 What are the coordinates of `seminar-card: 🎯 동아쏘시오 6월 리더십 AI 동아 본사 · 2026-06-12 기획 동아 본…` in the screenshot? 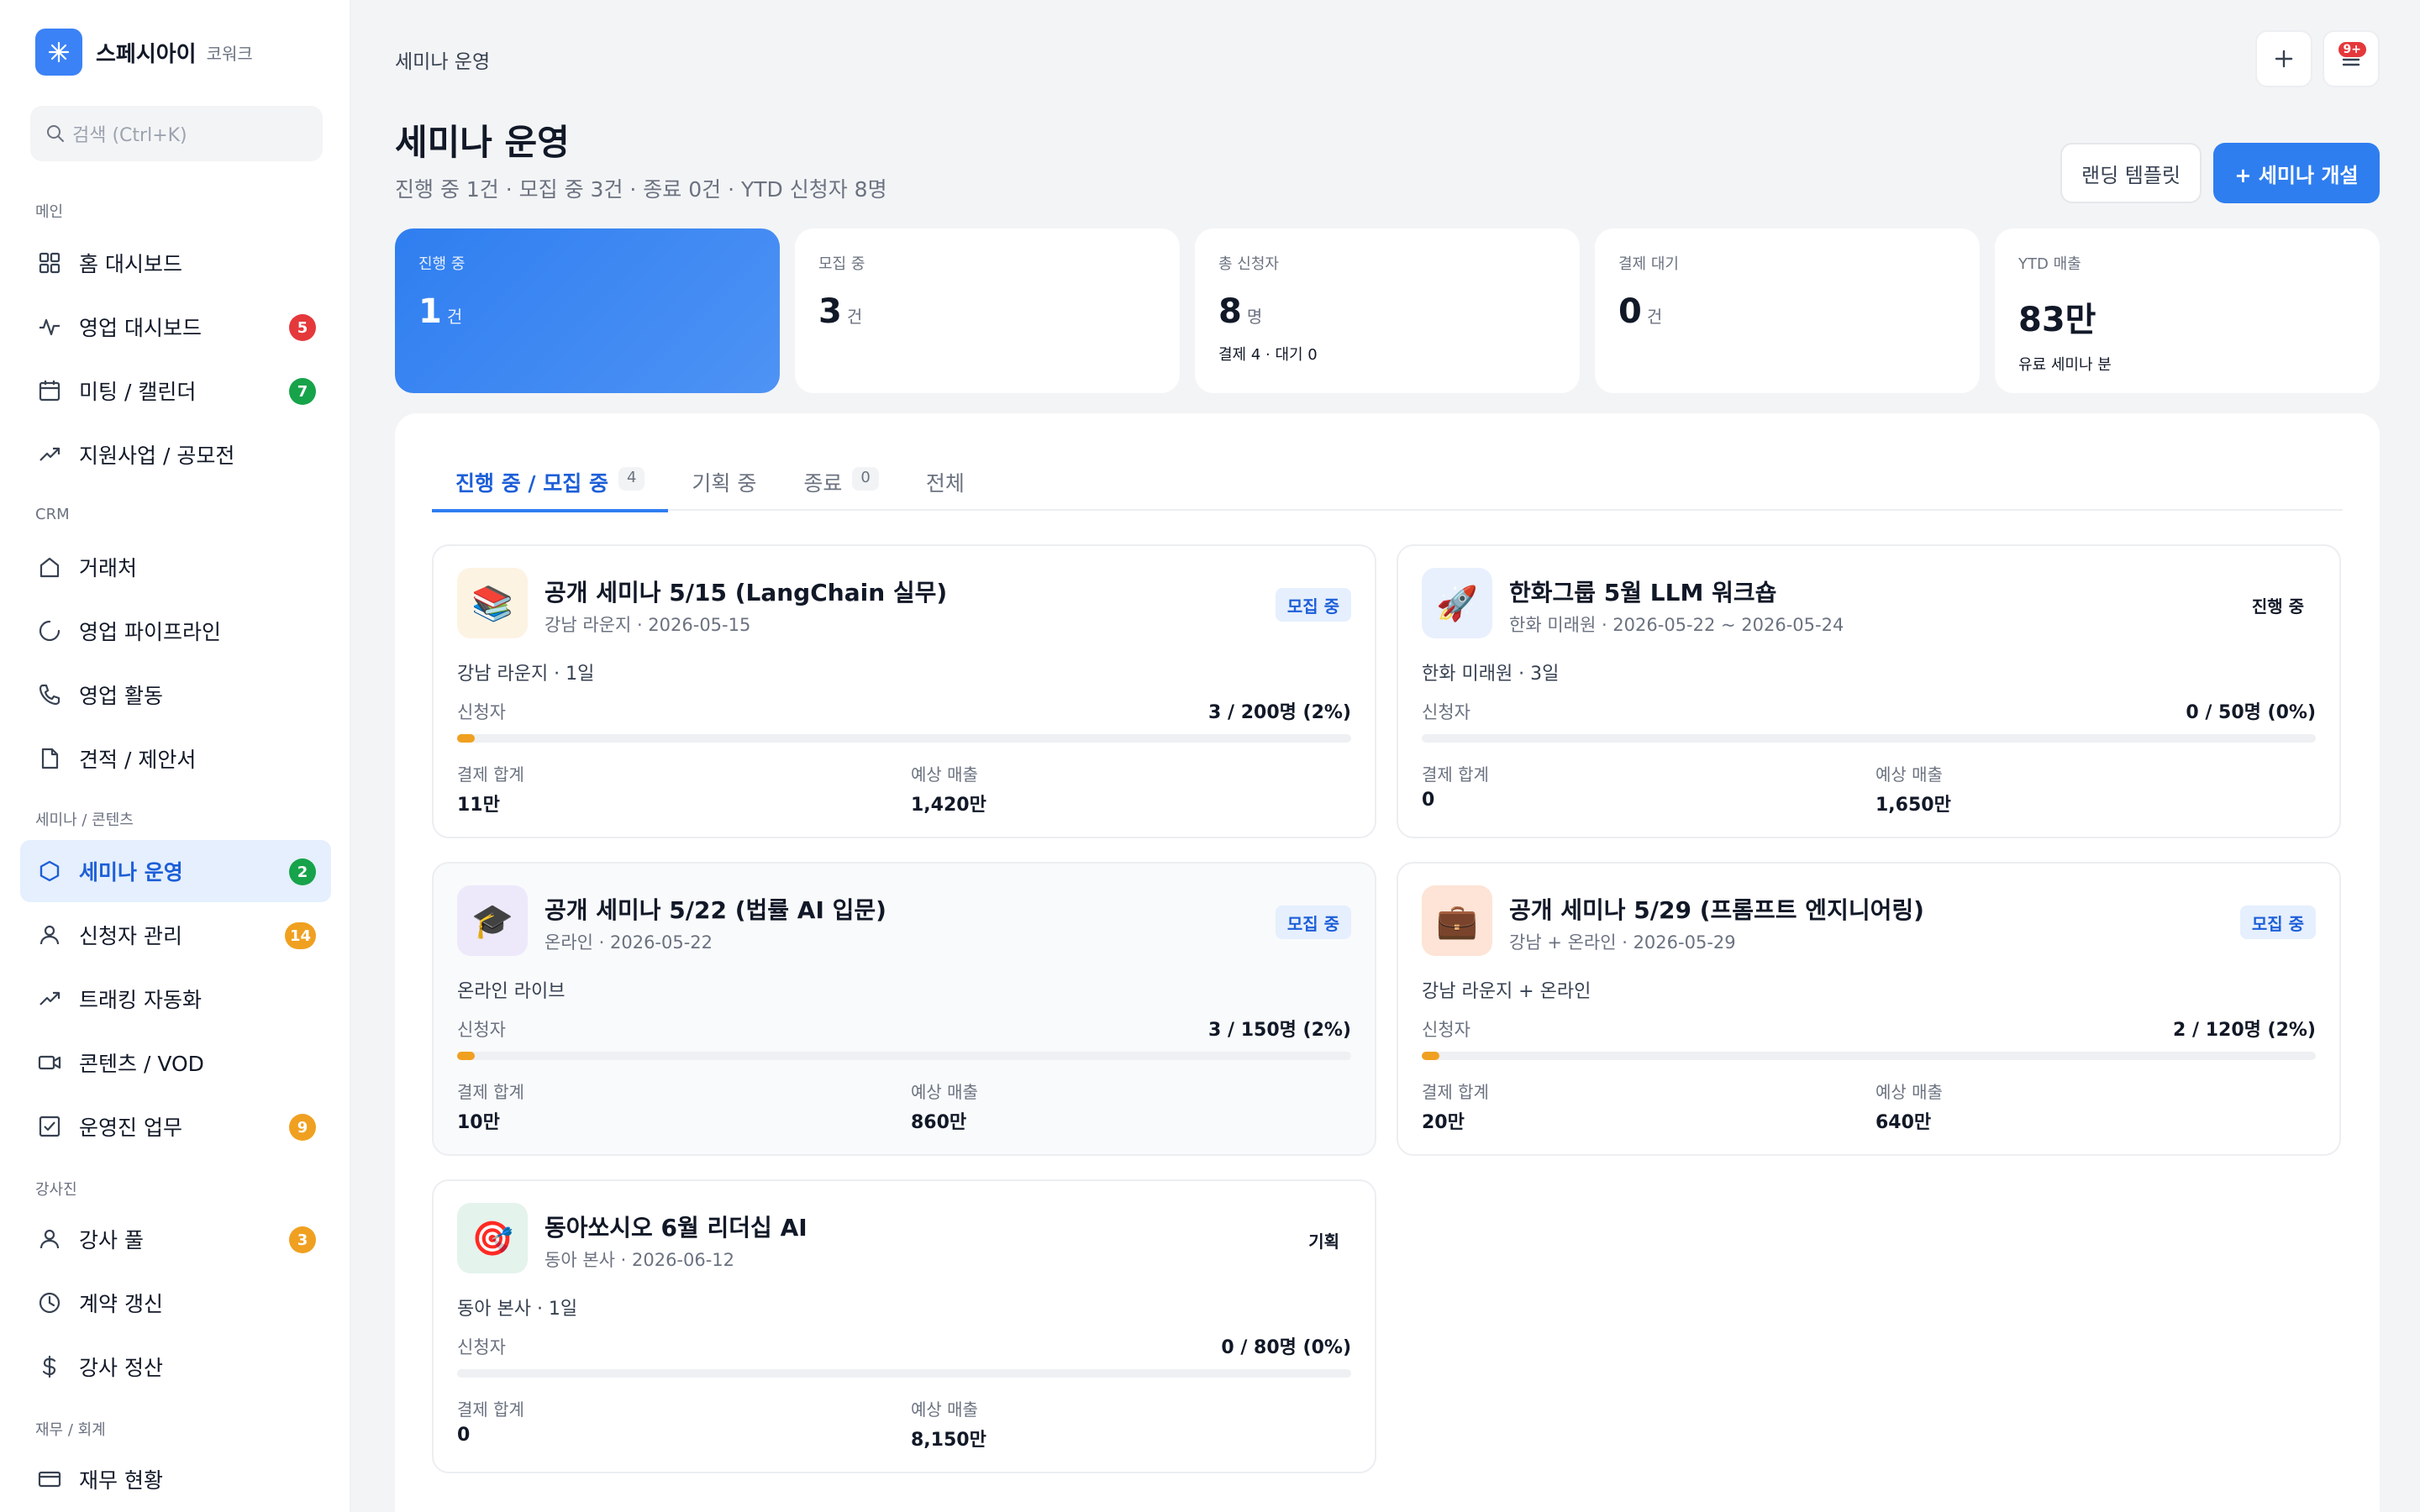 It's located at (904, 1326).